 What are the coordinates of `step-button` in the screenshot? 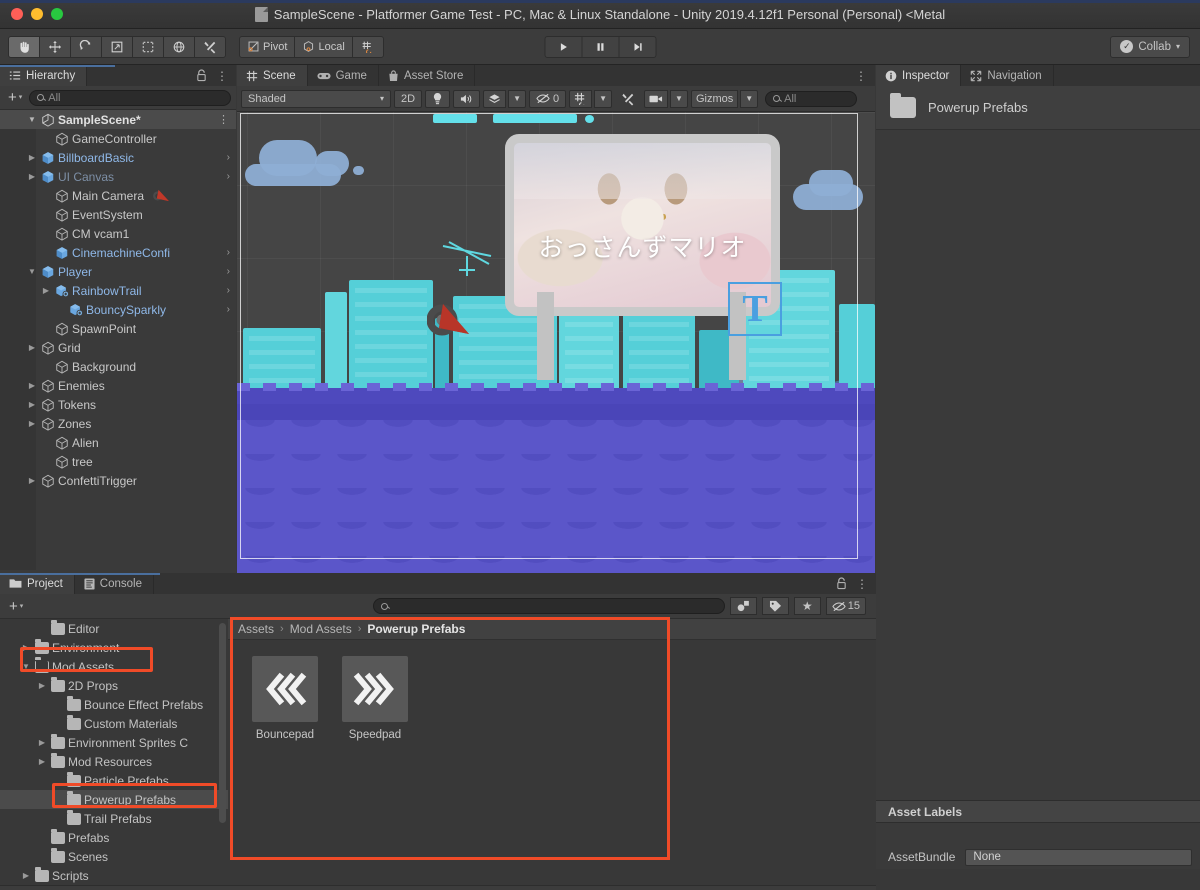 It's located at (637, 46).